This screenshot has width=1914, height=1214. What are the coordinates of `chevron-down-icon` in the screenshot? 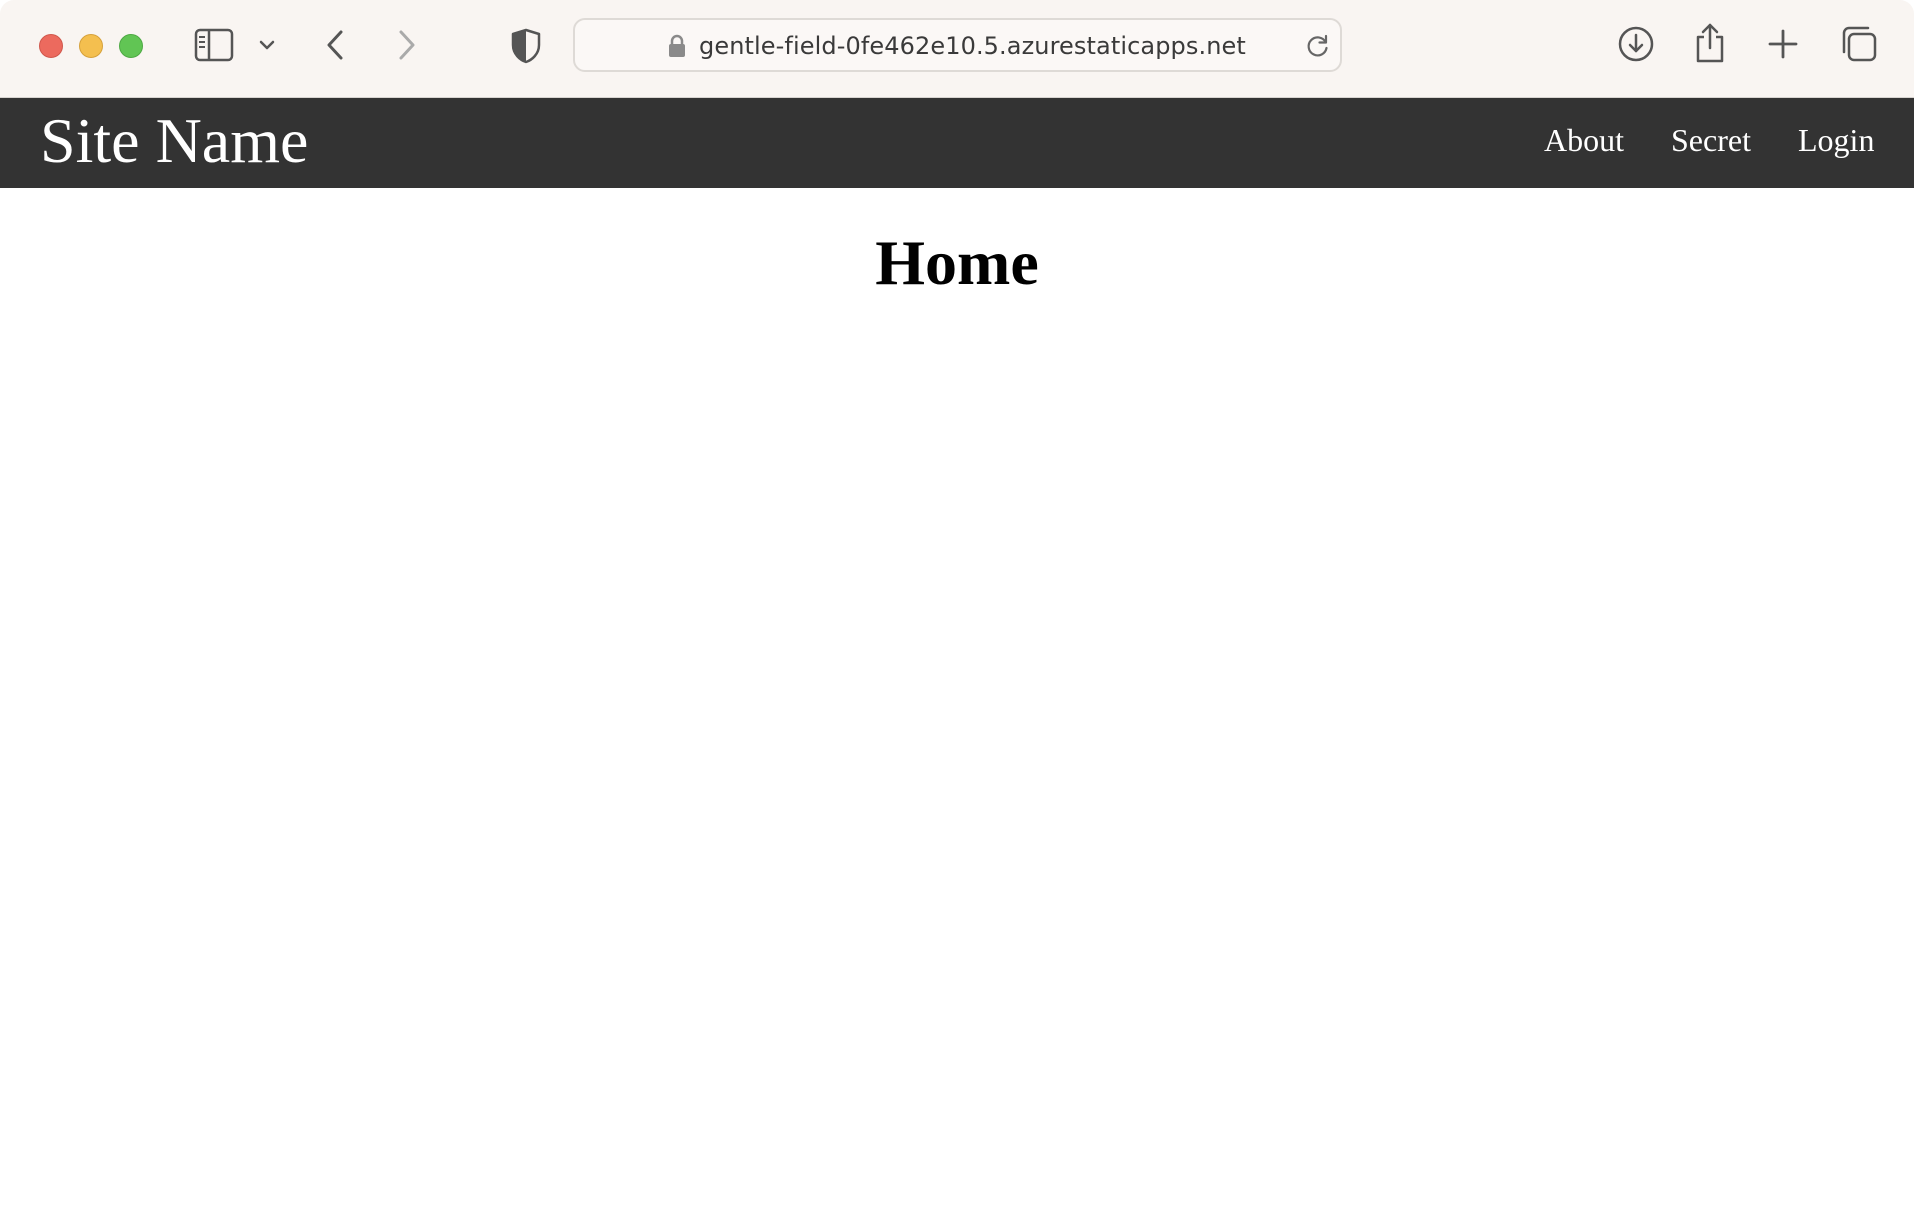 It's located at (267, 45).